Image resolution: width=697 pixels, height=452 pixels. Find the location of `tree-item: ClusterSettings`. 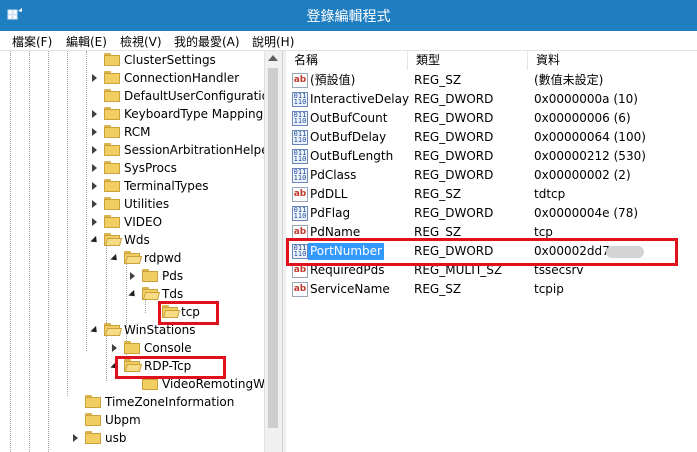

tree-item: ClusterSettings is located at coordinates (132, 60).